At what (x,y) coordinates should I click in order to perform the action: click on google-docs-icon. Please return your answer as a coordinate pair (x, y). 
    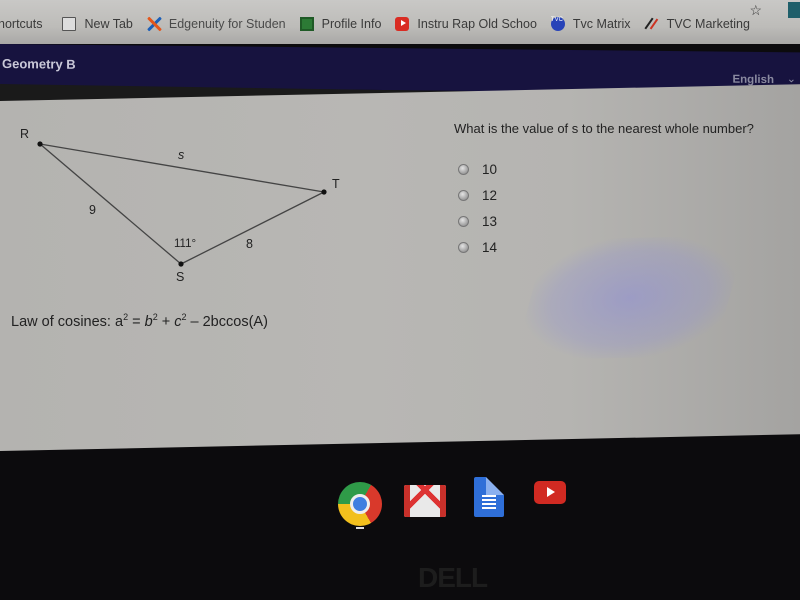
    Looking at the image, I should click on (489, 497).